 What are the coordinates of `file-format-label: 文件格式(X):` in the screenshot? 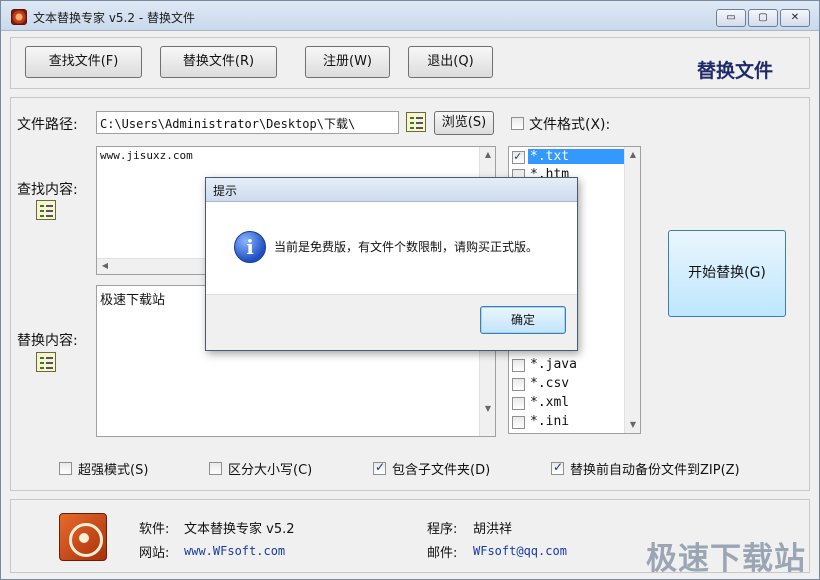 It's located at (570, 125).